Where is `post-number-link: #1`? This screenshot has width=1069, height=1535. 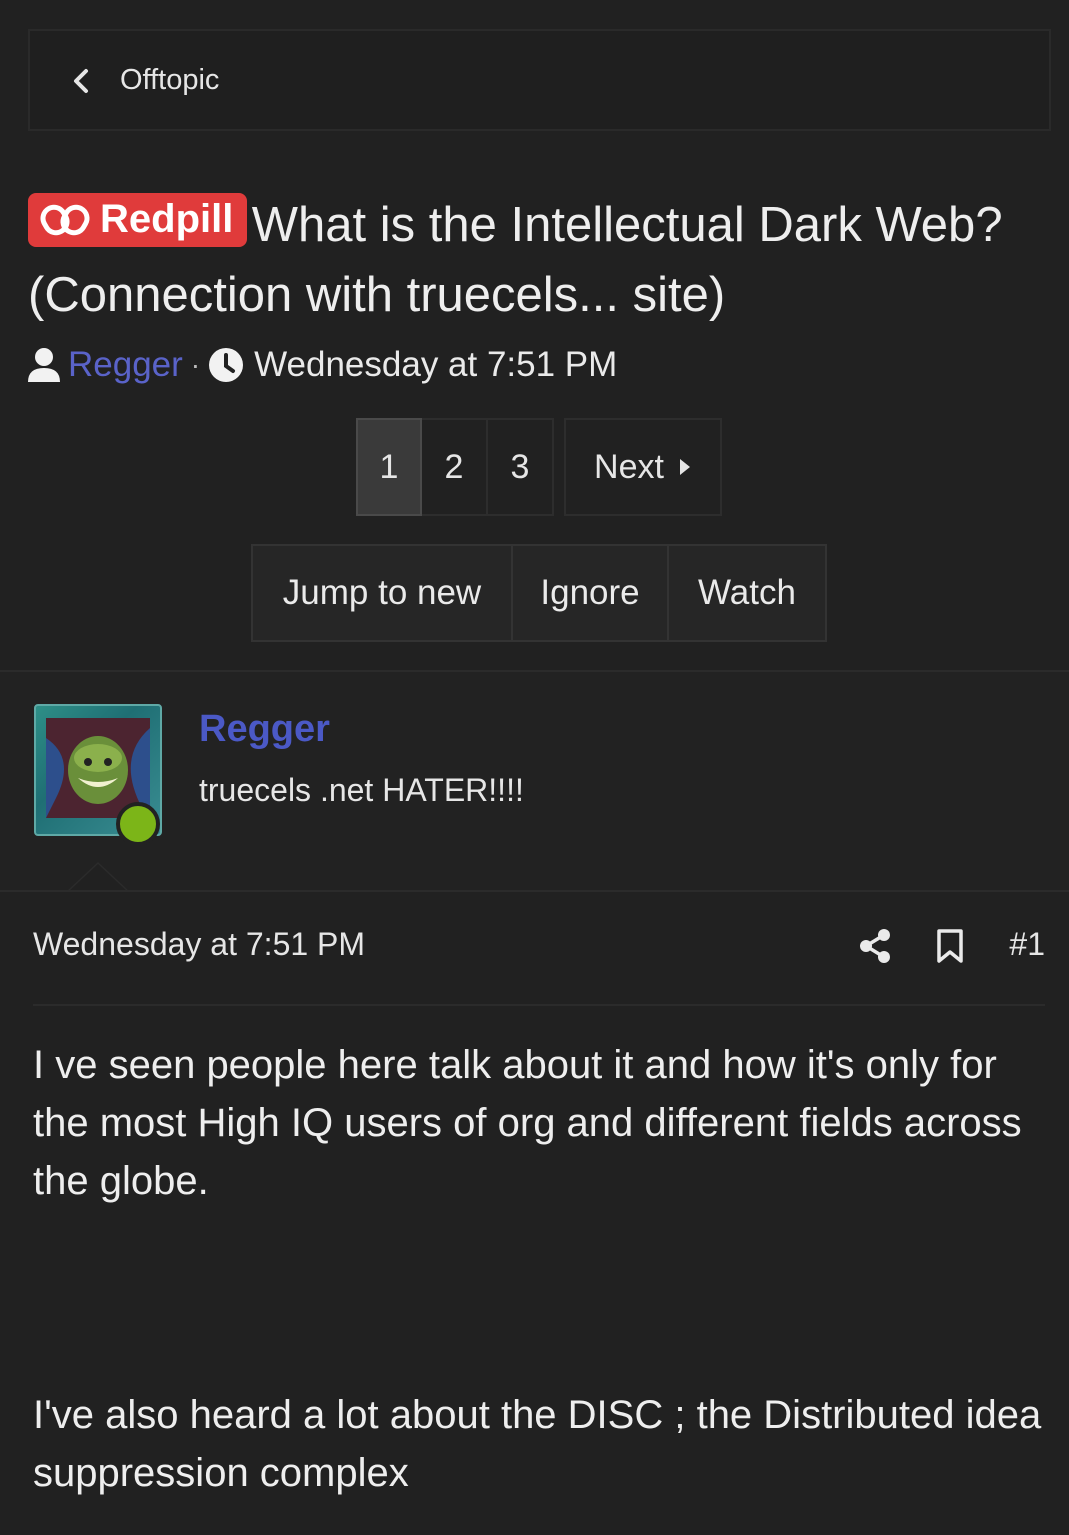
post-number-link: #1 is located at coordinates (1027, 944).